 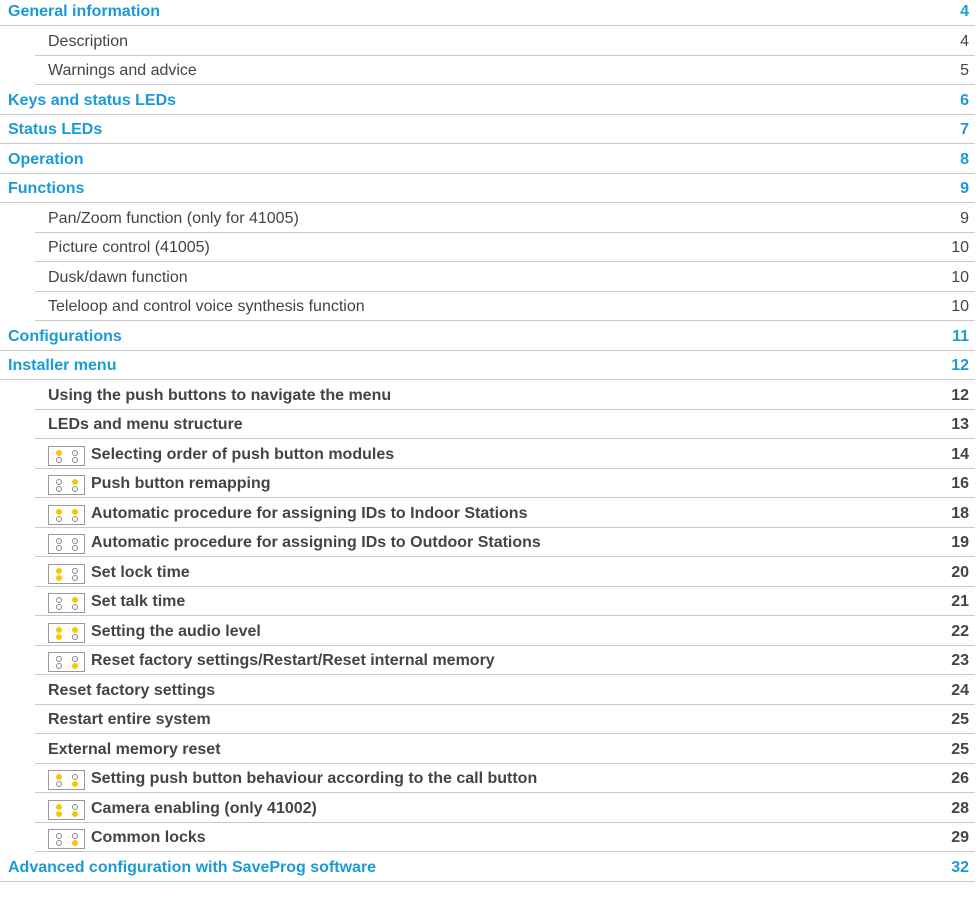 I want to click on toc-entry-page-number: 4, so click(x=964, y=41).